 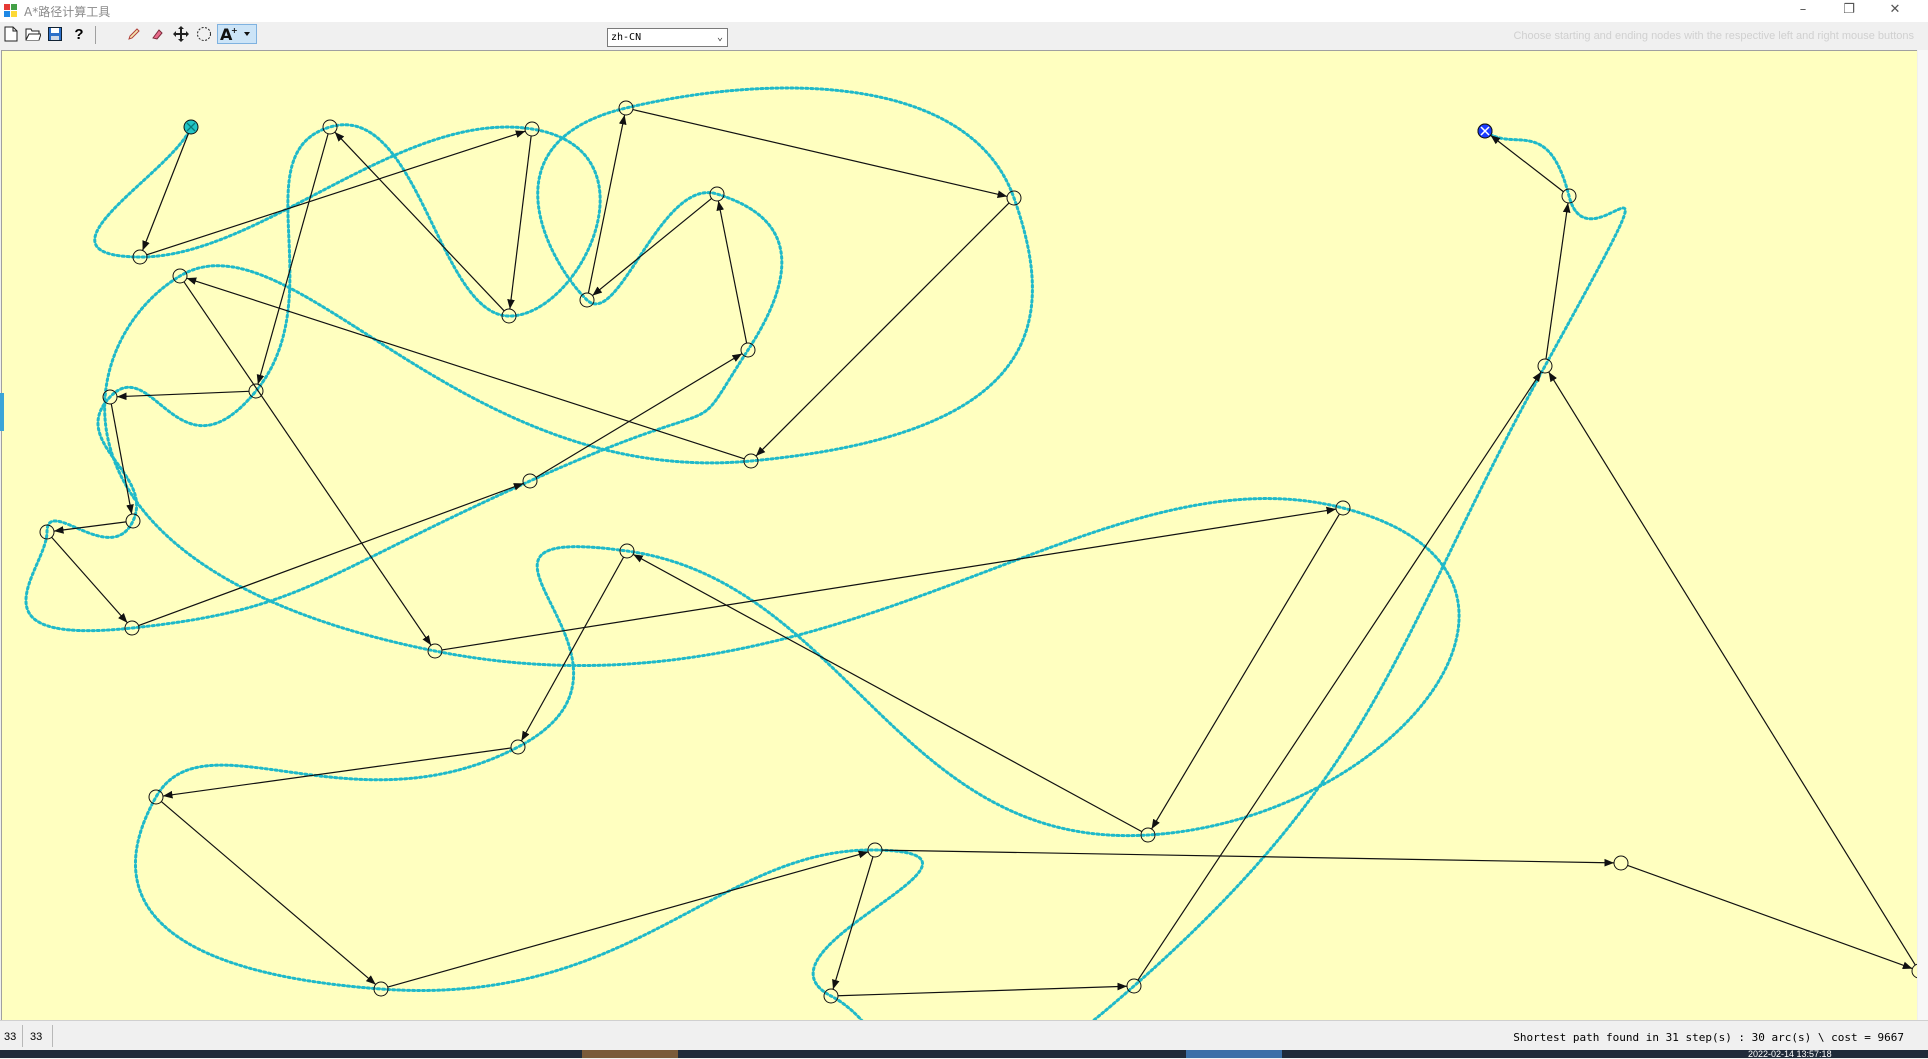 I want to click on close-button: ✕, so click(x=1895, y=11).